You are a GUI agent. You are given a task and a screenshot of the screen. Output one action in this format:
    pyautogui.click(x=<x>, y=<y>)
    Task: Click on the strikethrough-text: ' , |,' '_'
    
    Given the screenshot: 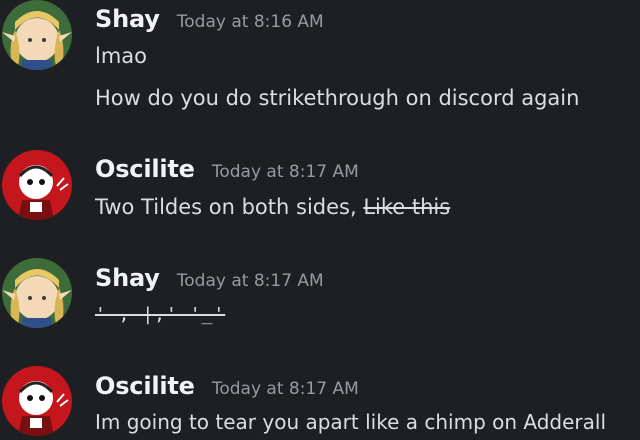 What is the action you would take?
    pyautogui.click(x=160, y=314)
    